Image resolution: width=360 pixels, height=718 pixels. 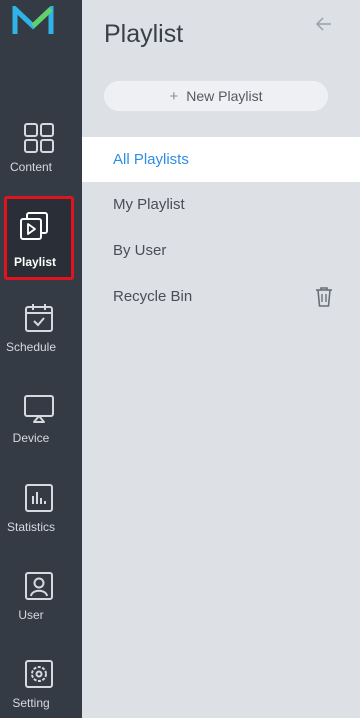 What do you see at coordinates (31, 167) in the screenshot?
I see `nav-label-content: Content` at bounding box center [31, 167].